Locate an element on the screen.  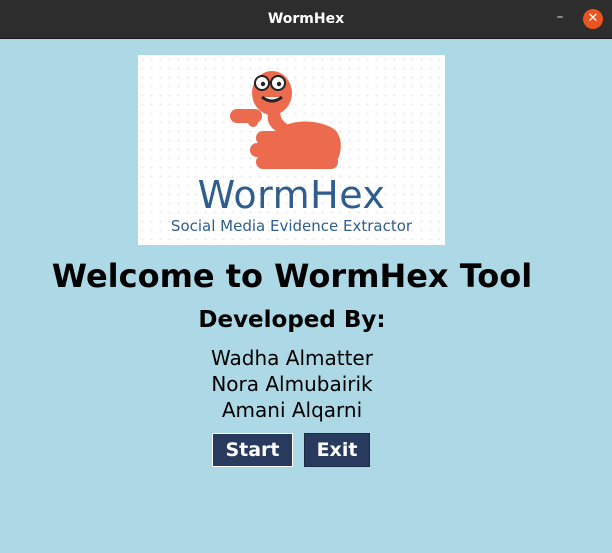
developer-name: Nora Almubairik is located at coordinates (292, 384).